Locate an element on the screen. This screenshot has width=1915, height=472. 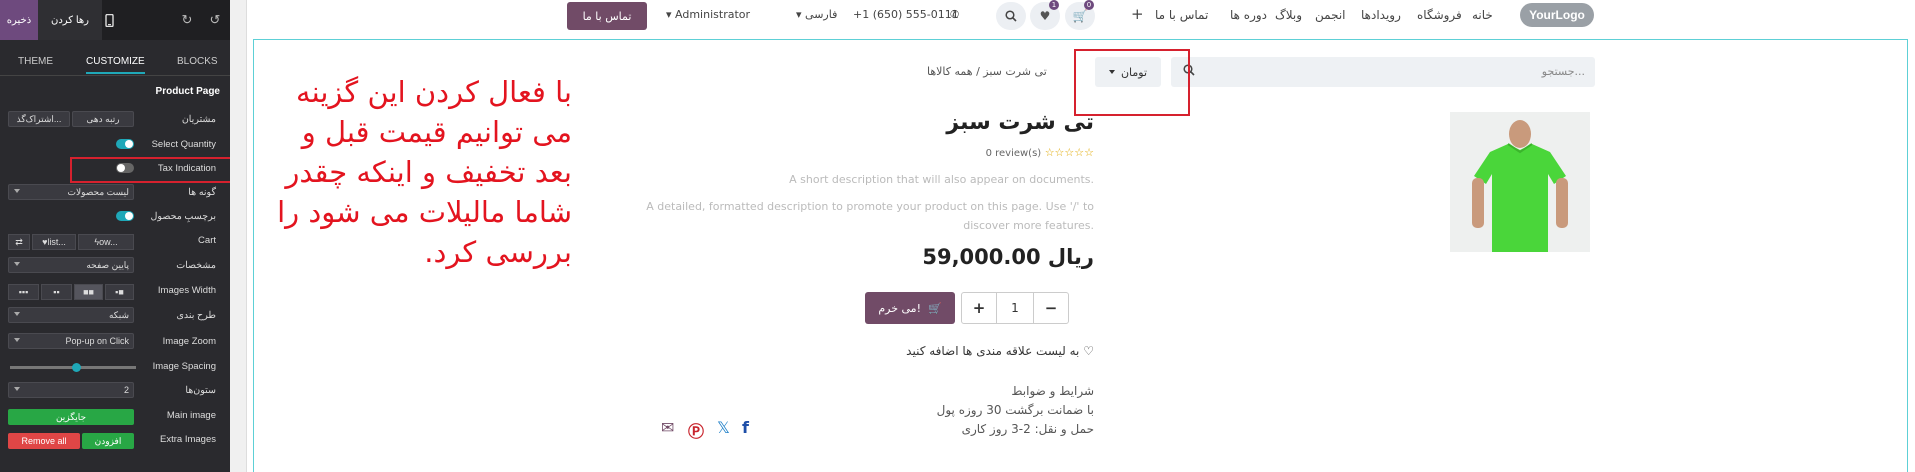
nav-events: رویدادها is located at coordinates (1381, 15).